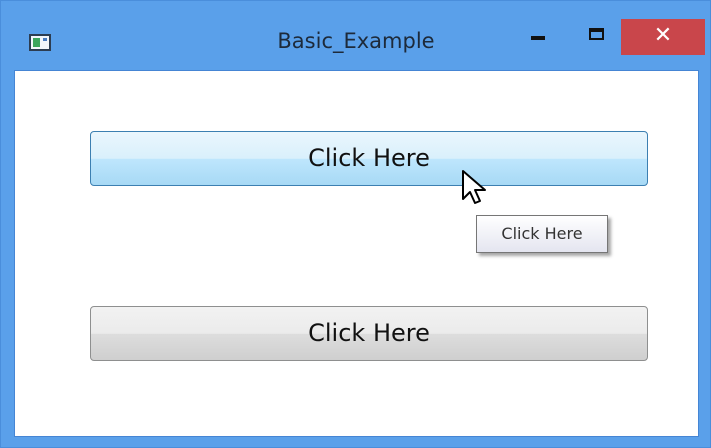 The image size is (711, 448). What do you see at coordinates (369, 333) in the screenshot?
I see `click-here-button-bottom: Click Here` at bounding box center [369, 333].